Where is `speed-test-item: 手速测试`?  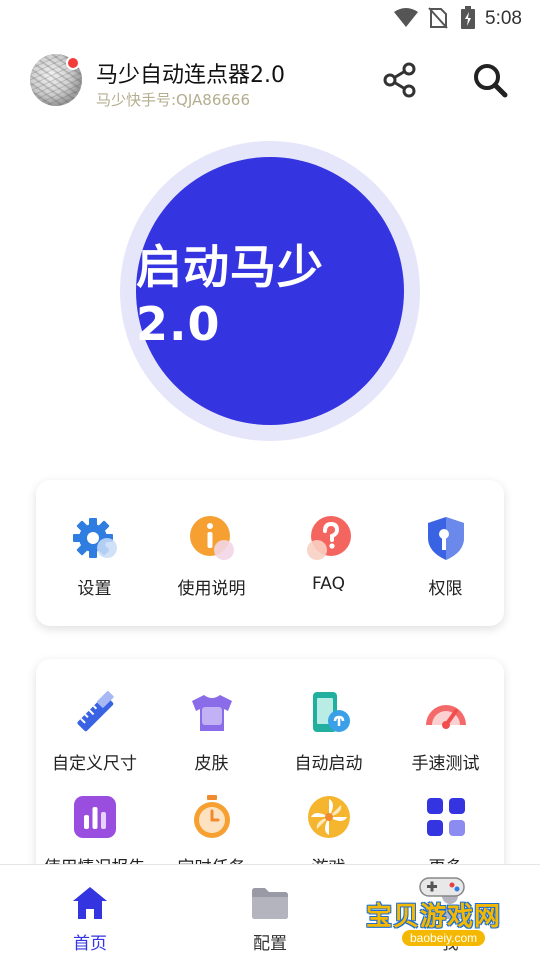
speed-test-item: 手速测试 is located at coordinates (445, 731).